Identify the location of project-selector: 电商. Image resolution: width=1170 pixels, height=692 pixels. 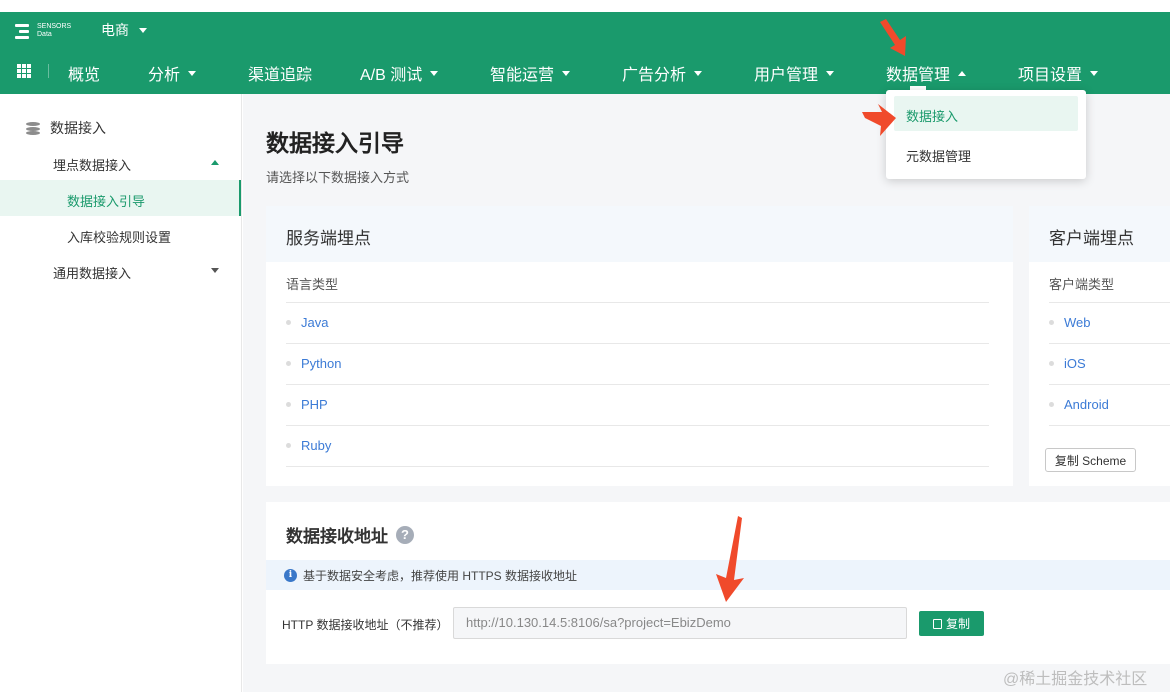
(124, 30).